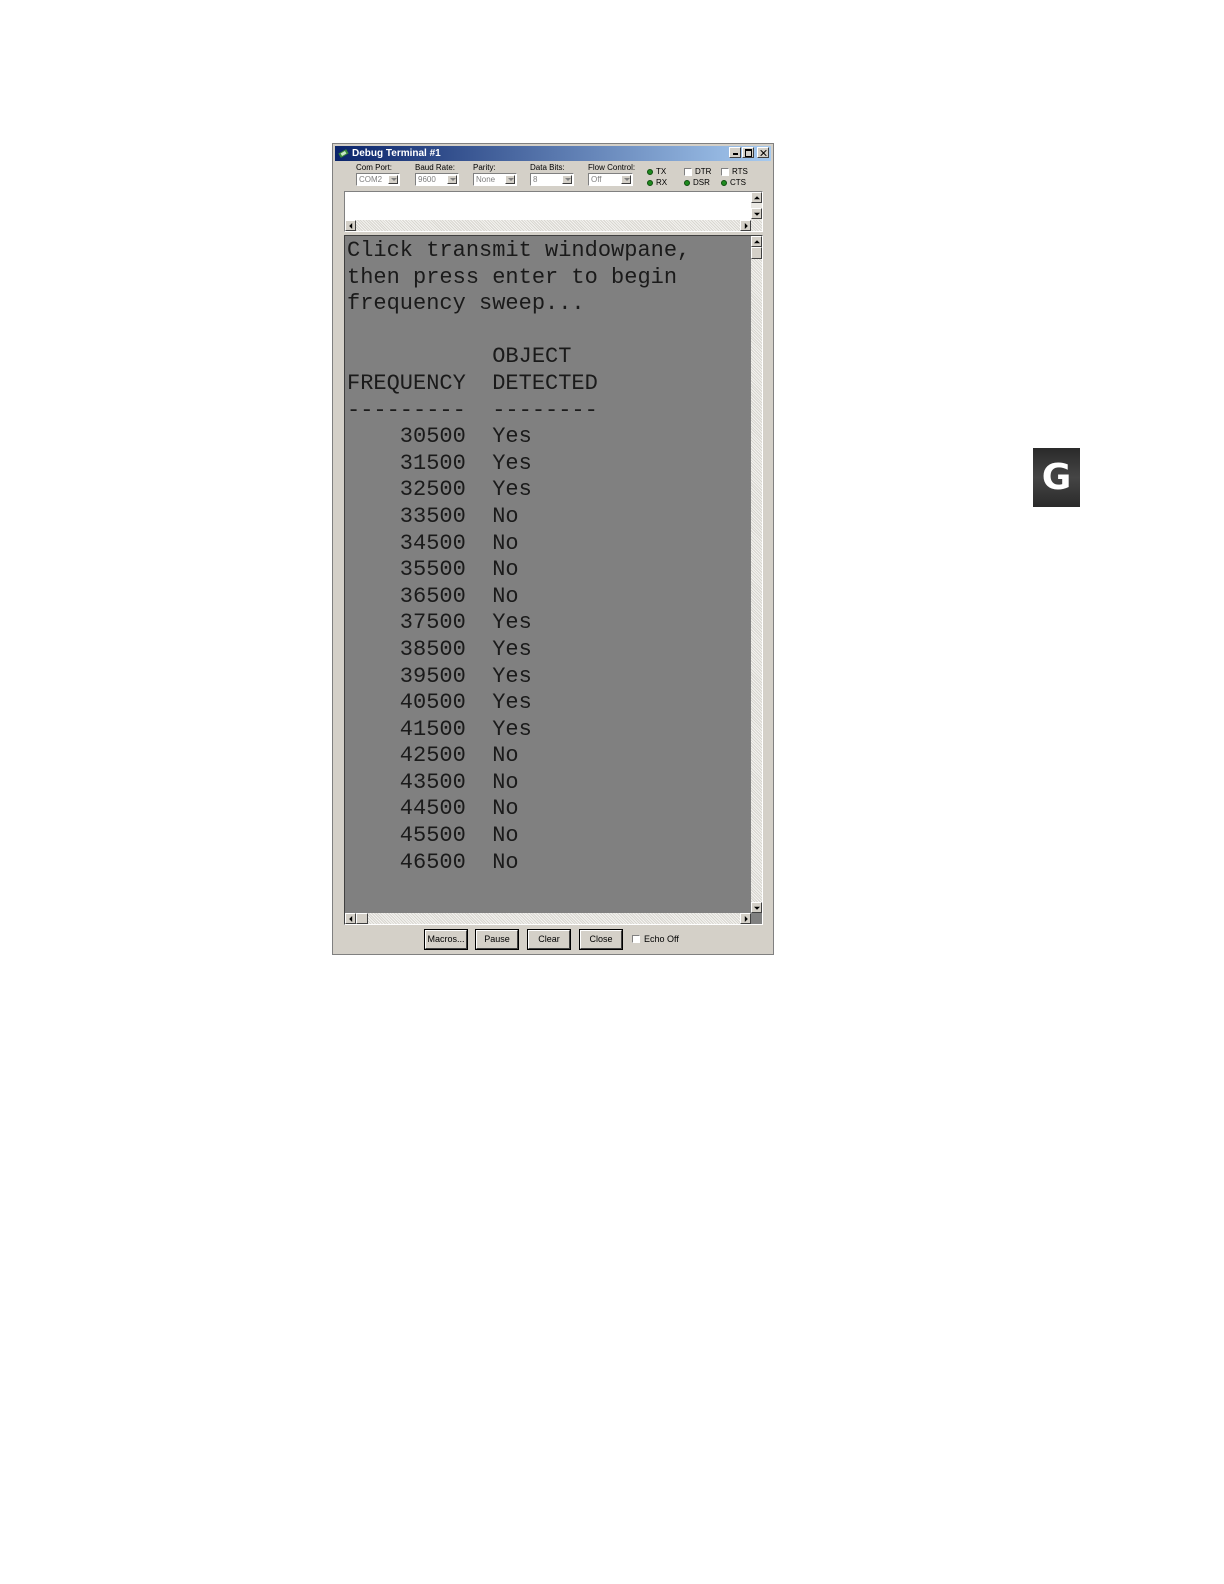  I want to click on app-icon, so click(343, 153).